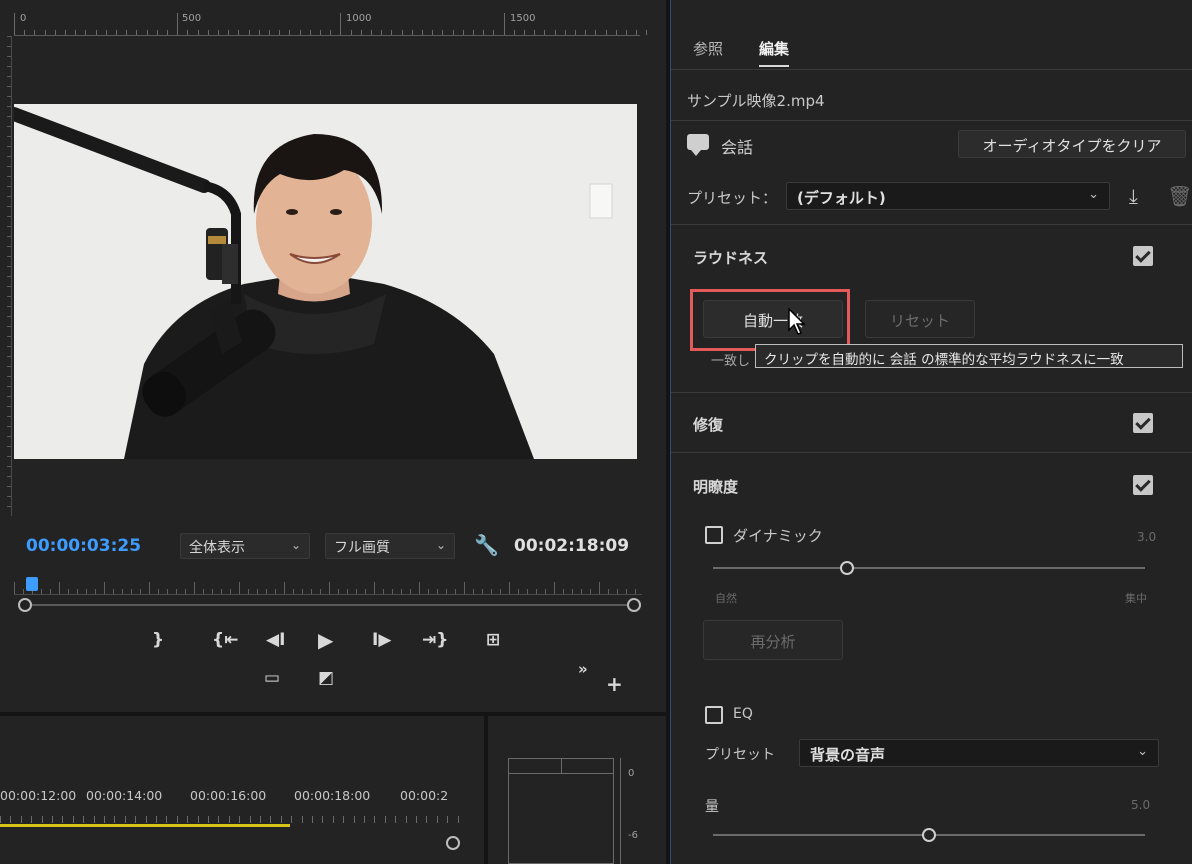  Describe the element at coordinates (979, 753) in the screenshot. I see `eq-preset-select: 背景の音声 ⌄` at that location.